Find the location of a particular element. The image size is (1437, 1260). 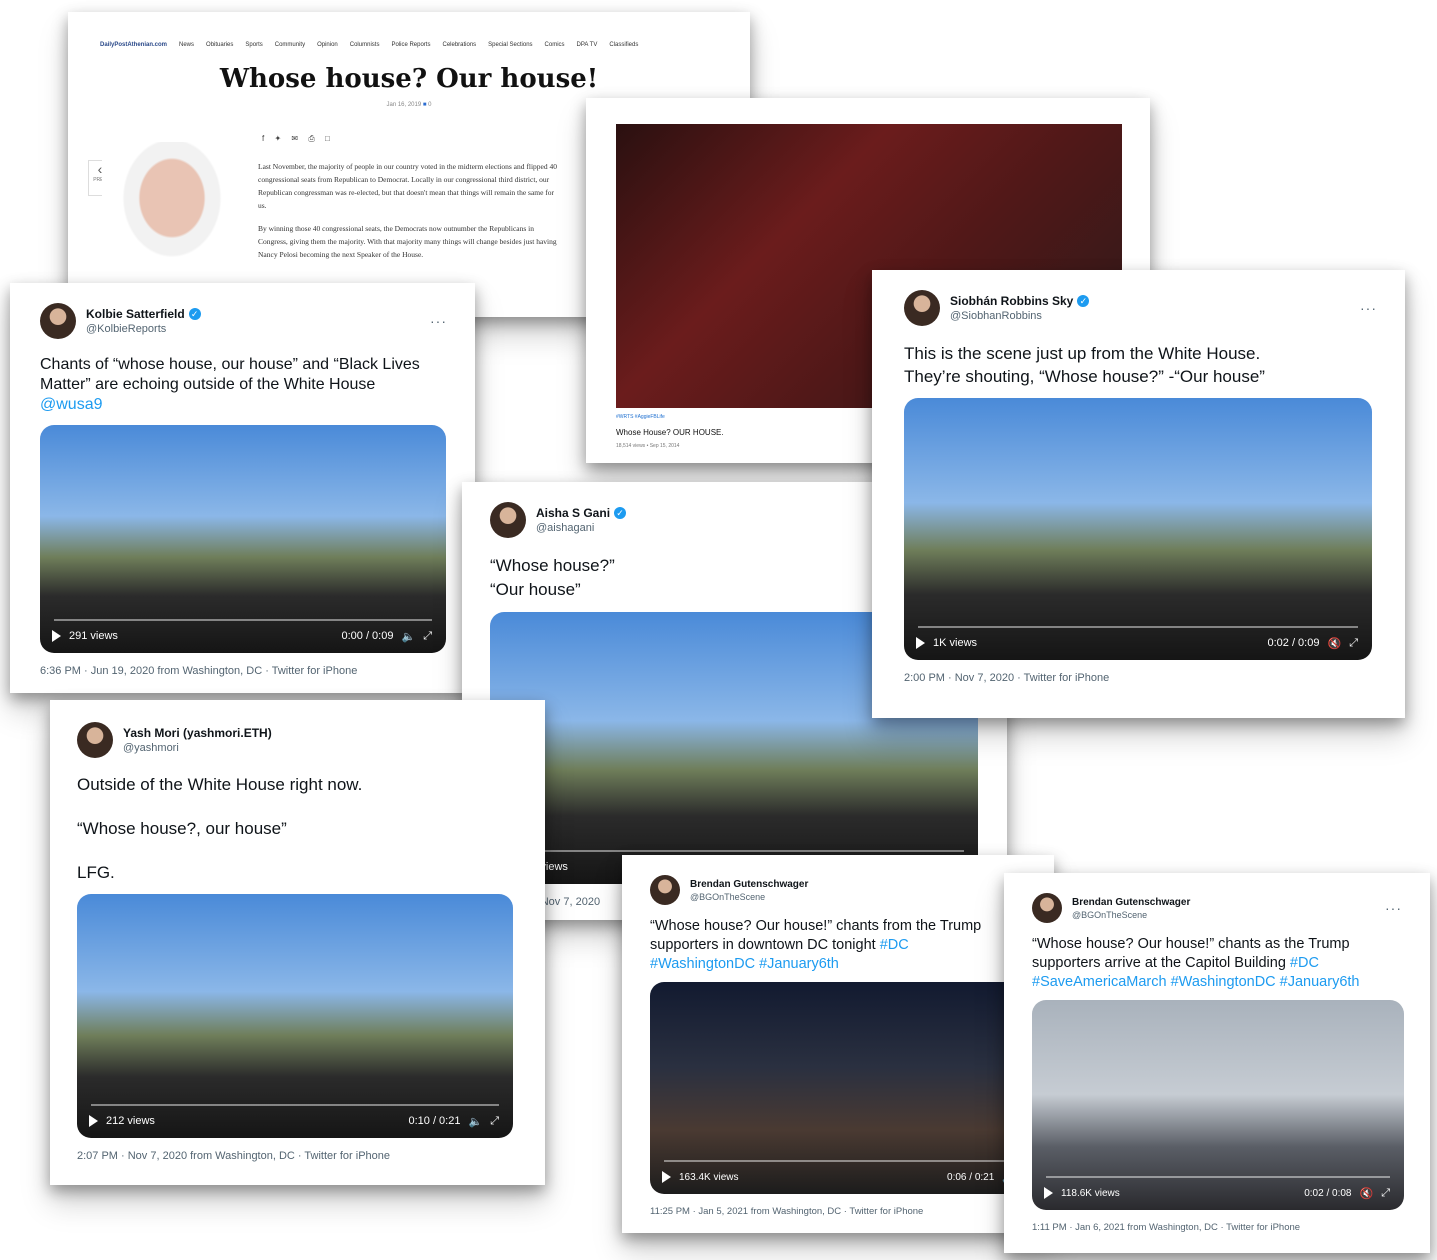

nav-police-reports: Police Reports is located at coordinates (410, 45).